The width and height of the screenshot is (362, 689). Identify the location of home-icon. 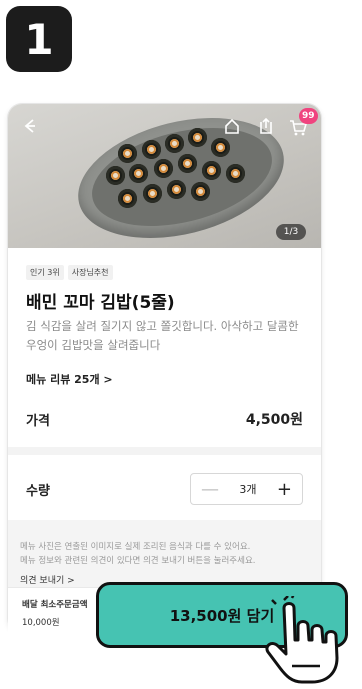
(232, 130).